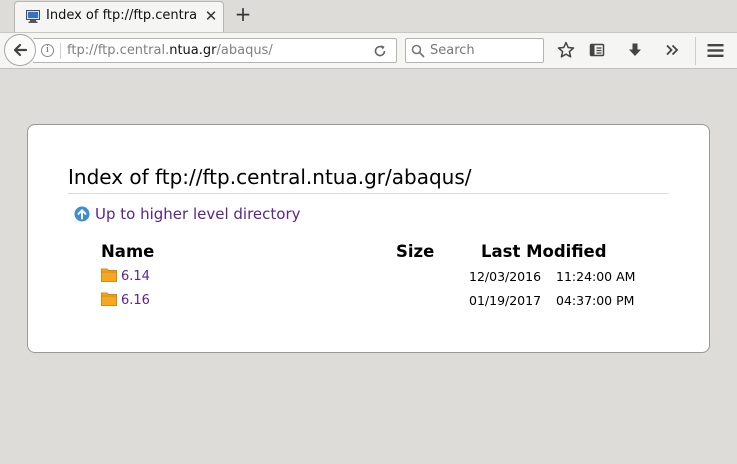 This screenshot has height=464, width=737. I want to click on download-icon, so click(635, 50).